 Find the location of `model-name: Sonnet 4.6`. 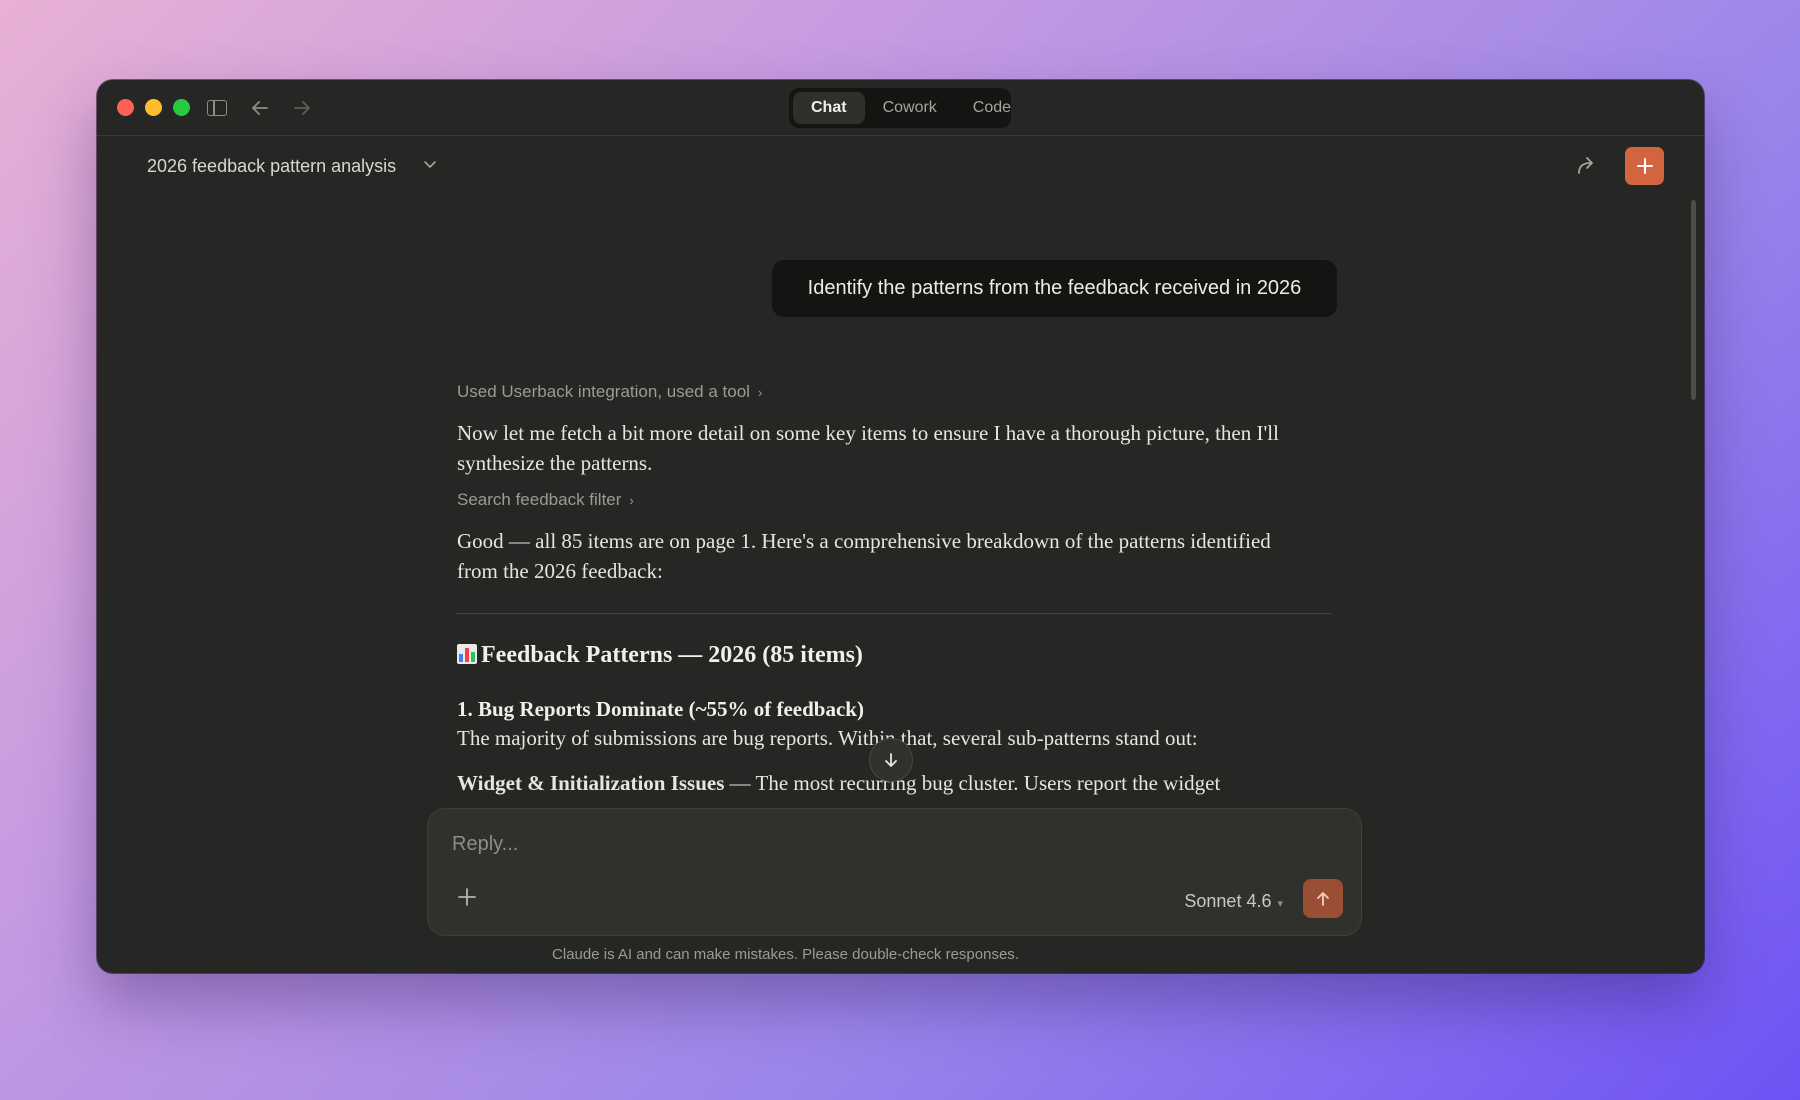

model-name: Sonnet 4.6 is located at coordinates (1228, 901).